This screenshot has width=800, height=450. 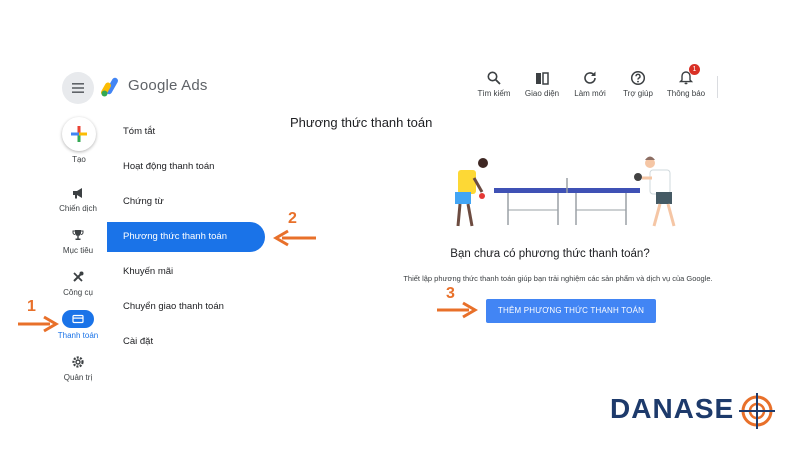 What do you see at coordinates (565, 191) in the screenshot?
I see `ping-pong-illustration` at bounding box center [565, 191].